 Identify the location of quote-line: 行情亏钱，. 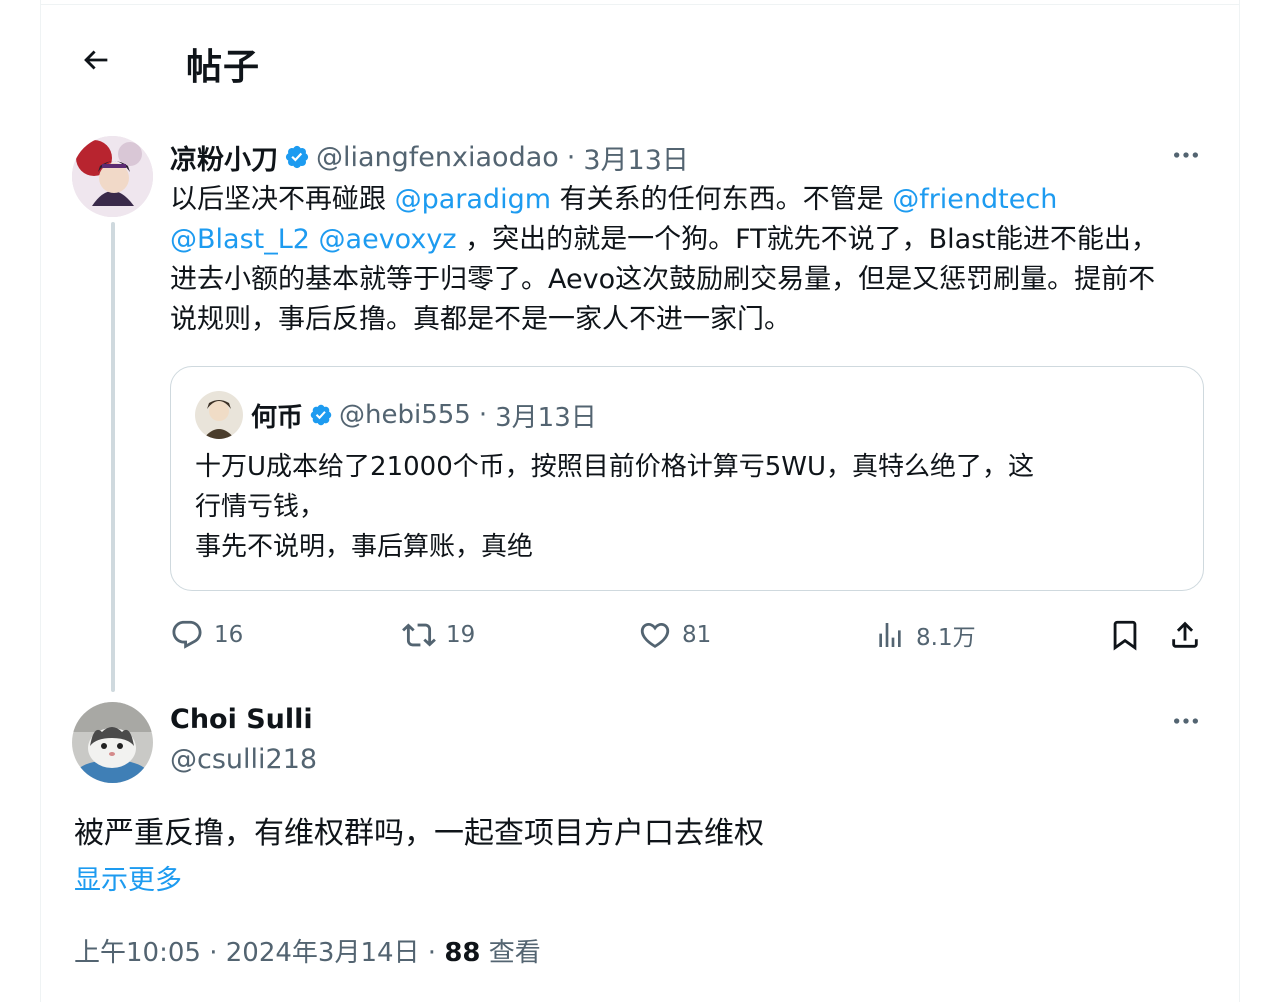
(260, 507).